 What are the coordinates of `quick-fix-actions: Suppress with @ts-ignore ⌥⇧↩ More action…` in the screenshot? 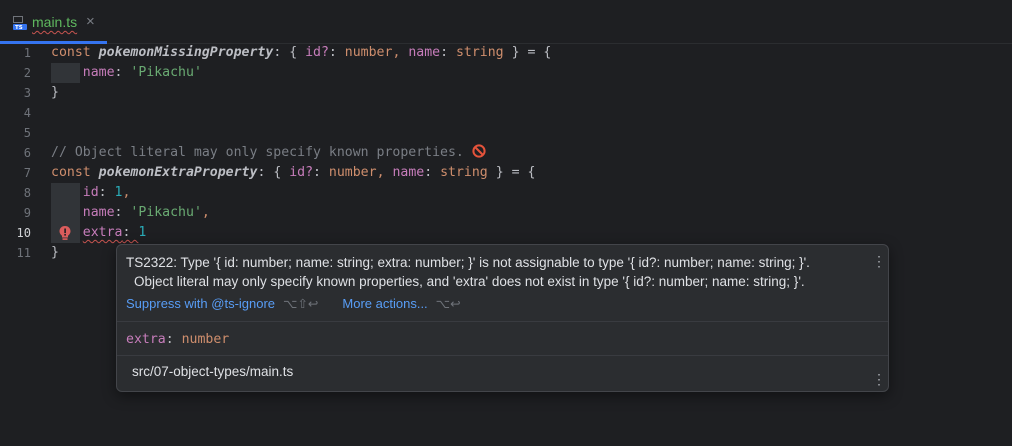 It's located at (293, 303).